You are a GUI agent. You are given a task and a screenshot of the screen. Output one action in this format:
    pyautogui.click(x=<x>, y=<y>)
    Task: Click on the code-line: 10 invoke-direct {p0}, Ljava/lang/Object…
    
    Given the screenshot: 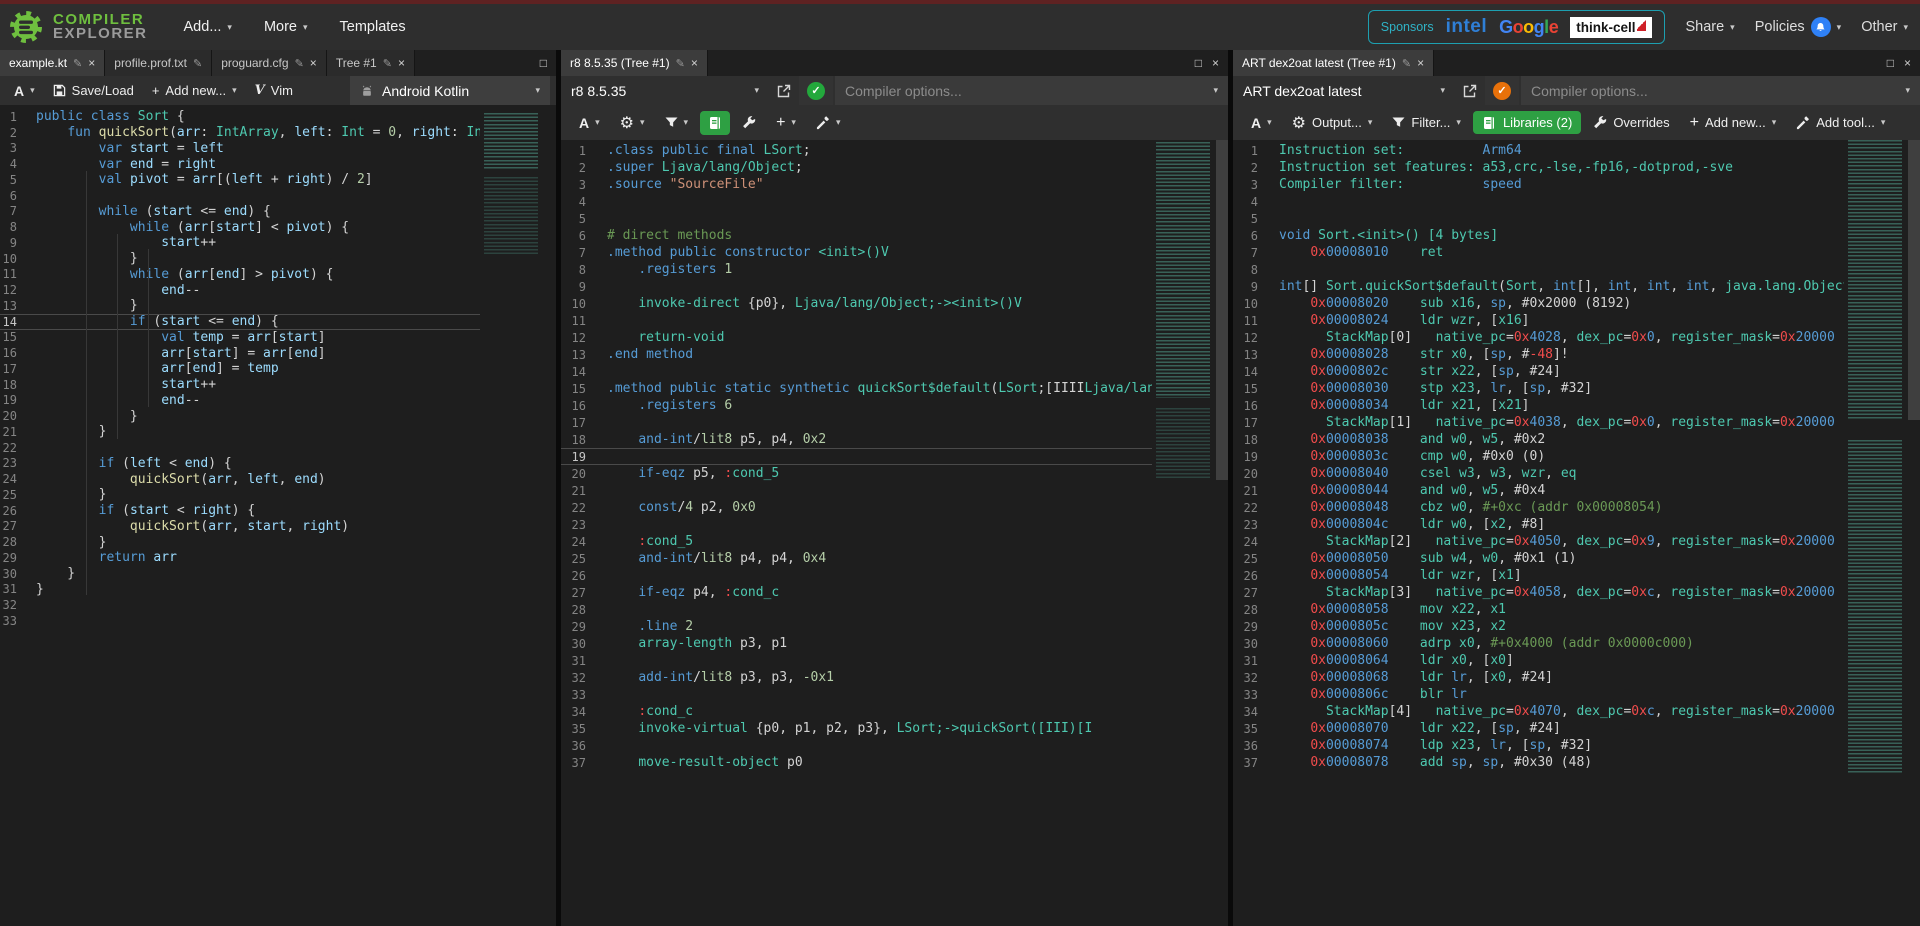 What is the action you would take?
    pyautogui.click(x=894, y=303)
    